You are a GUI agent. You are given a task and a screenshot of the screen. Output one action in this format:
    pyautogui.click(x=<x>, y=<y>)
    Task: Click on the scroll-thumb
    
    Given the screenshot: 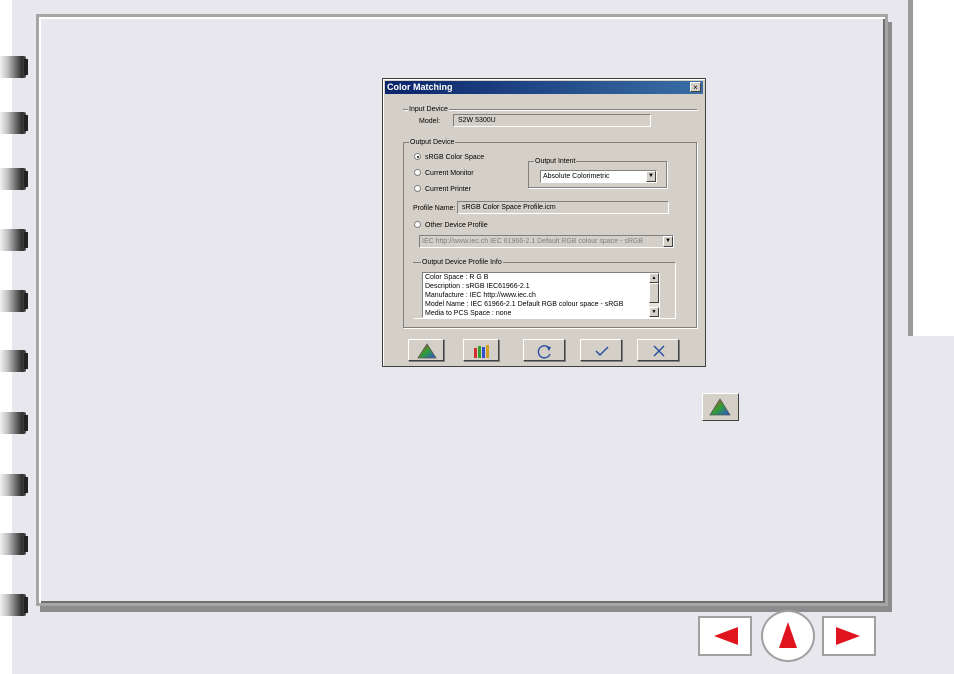 What is the action you would take?
    pyautogui.click(x=654, y=293)
    